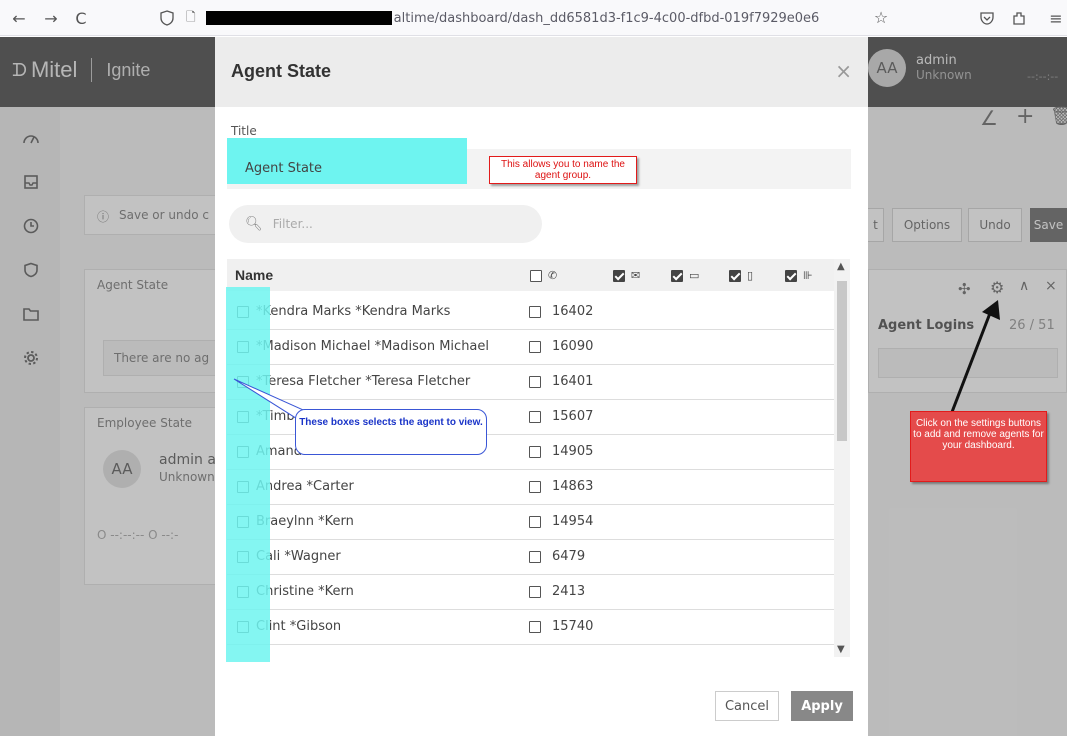  What do you see at coordinates (841, 649) in the screenshot?
I see `scroll-down-icon: ▼` at bounding box center [841, 649].